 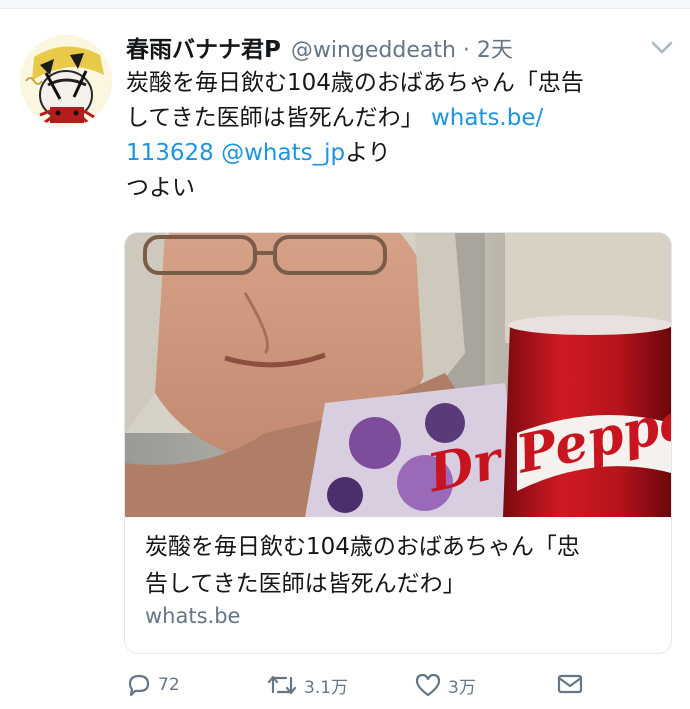 I want to click on card-title: 炭酸を毎日飲む104歳のおばあちゃん「忠 告してきた医師は皆死んだわ」, so click(x=400, y=566).